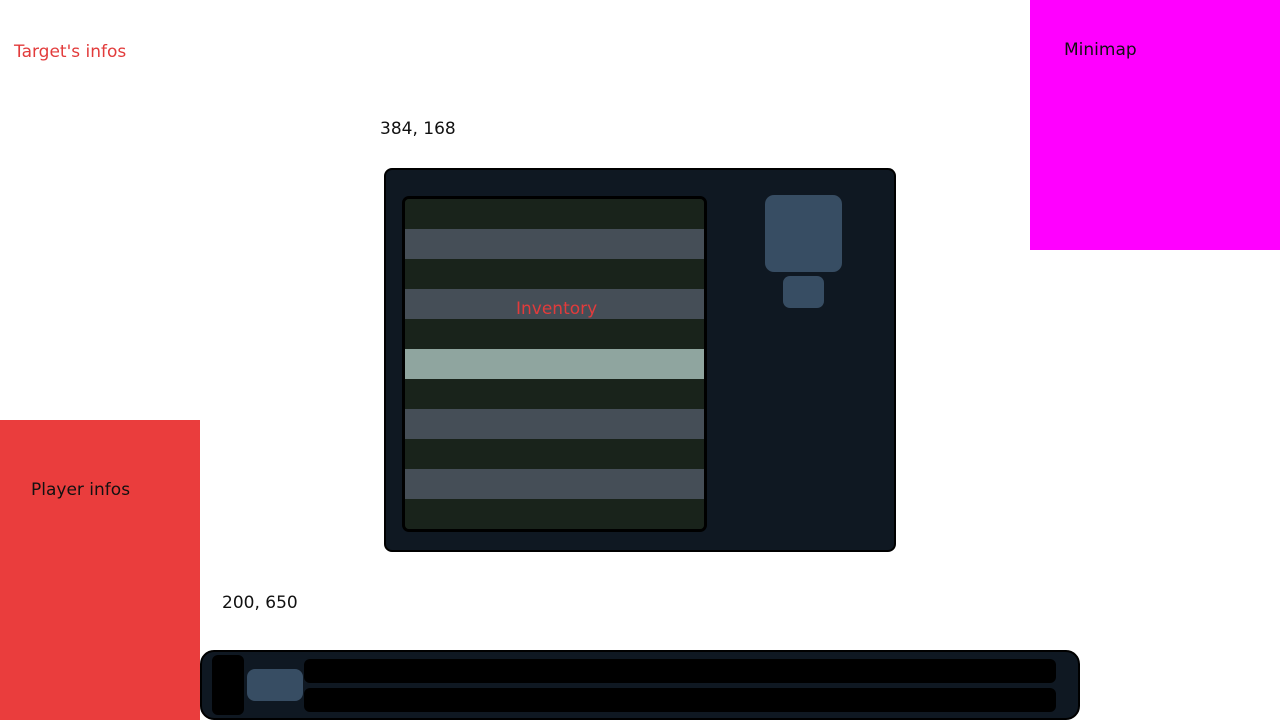  Describe the element at coordinates (260, 603) in the screenshot. I see `action-bar-coords-label: 200, 650` at that location.